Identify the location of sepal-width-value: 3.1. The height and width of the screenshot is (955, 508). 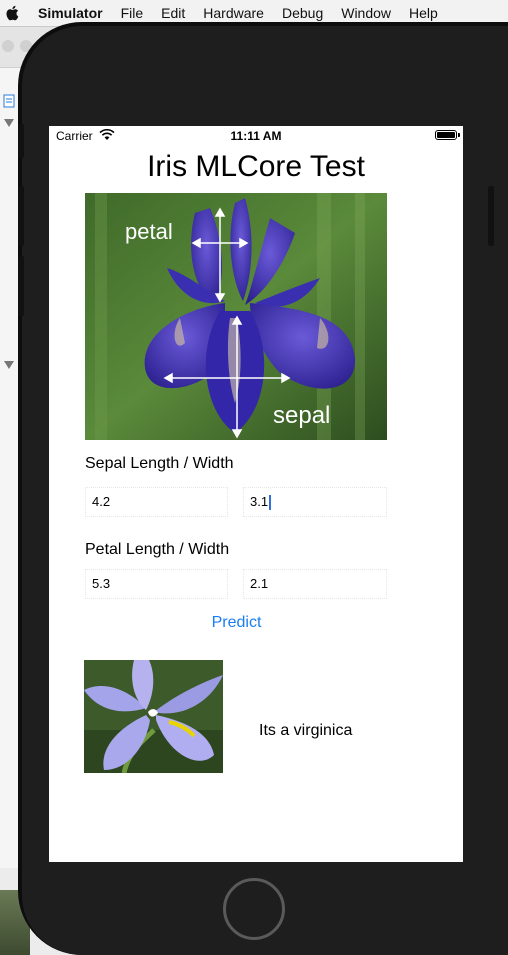
(259, 501).